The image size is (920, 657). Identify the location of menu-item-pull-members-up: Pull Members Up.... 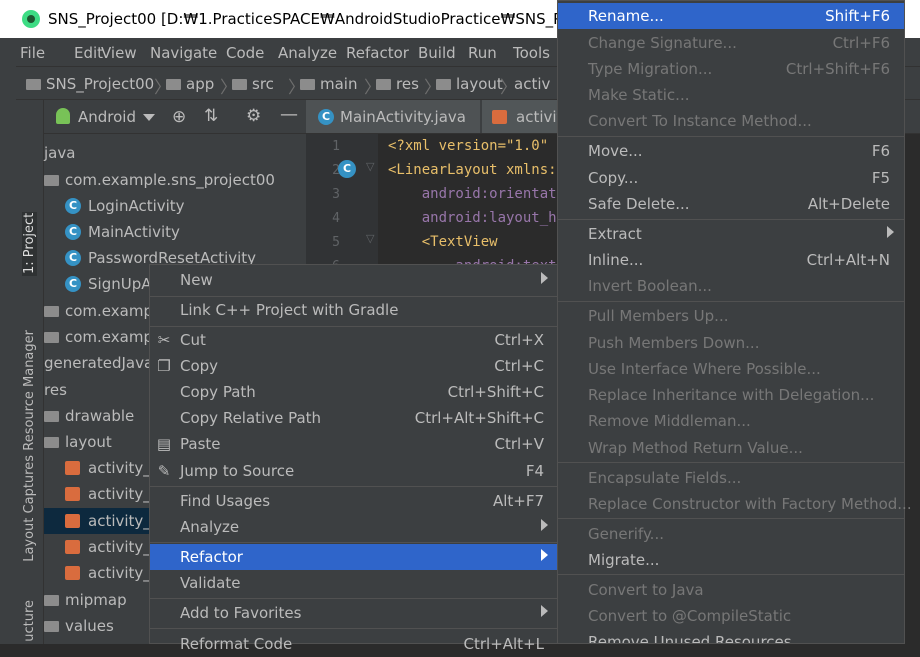
(731, 316).